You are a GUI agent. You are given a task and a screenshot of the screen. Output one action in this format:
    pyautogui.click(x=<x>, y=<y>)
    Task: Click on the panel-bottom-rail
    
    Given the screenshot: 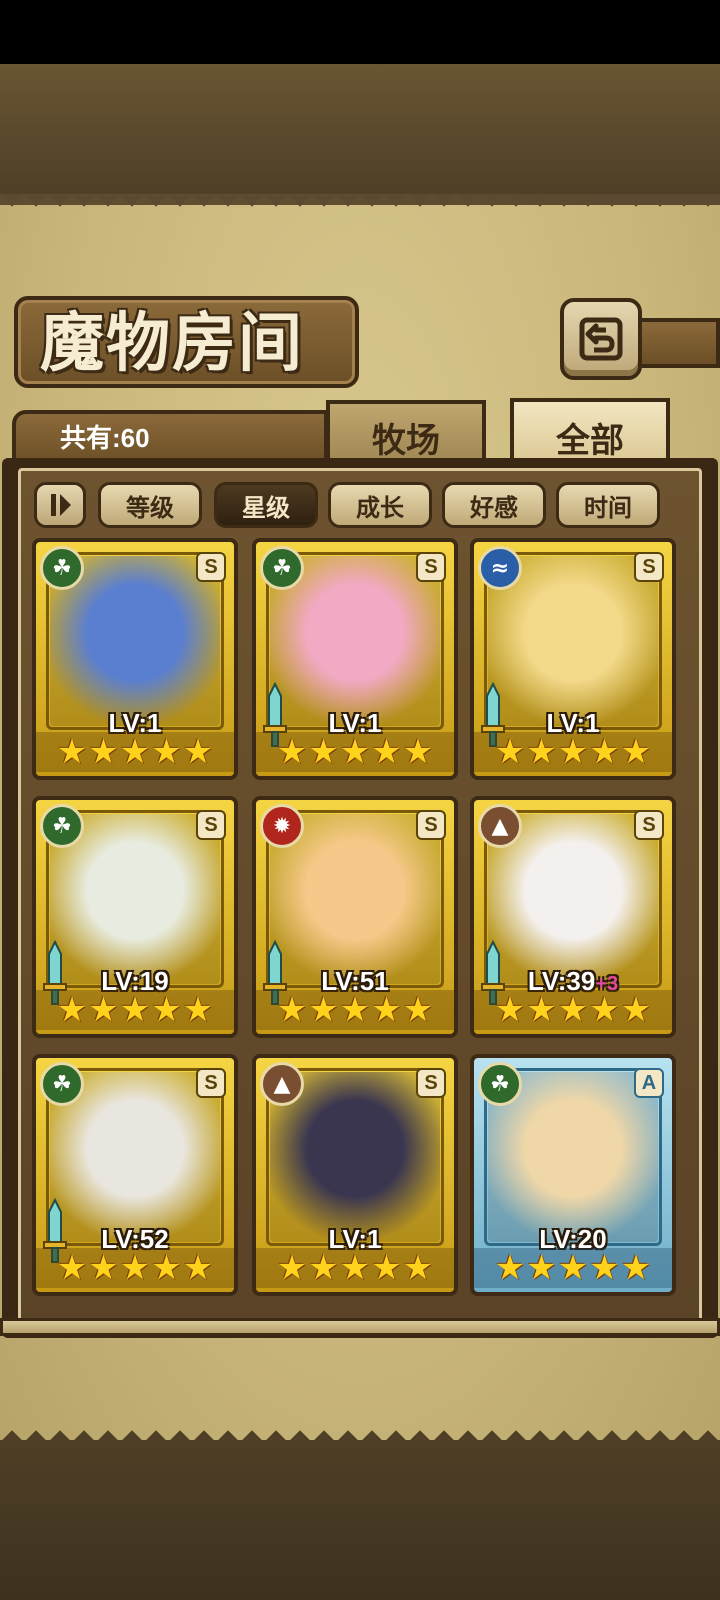 What is the action you would take?
    pyautogui.click(x=360, y=1327)
    